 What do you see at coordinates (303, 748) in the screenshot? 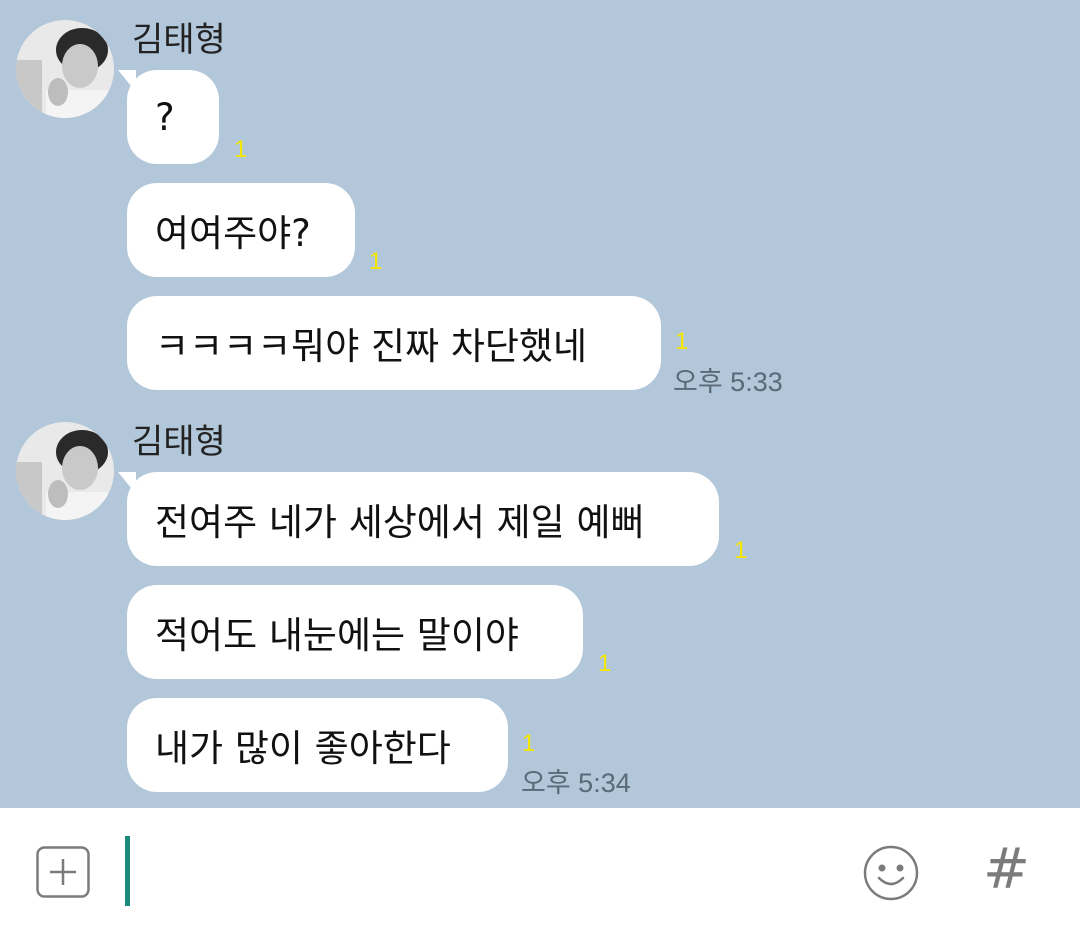
I see `message-text: 내가 많이 좋아한다` at bounding box center [303, 748].